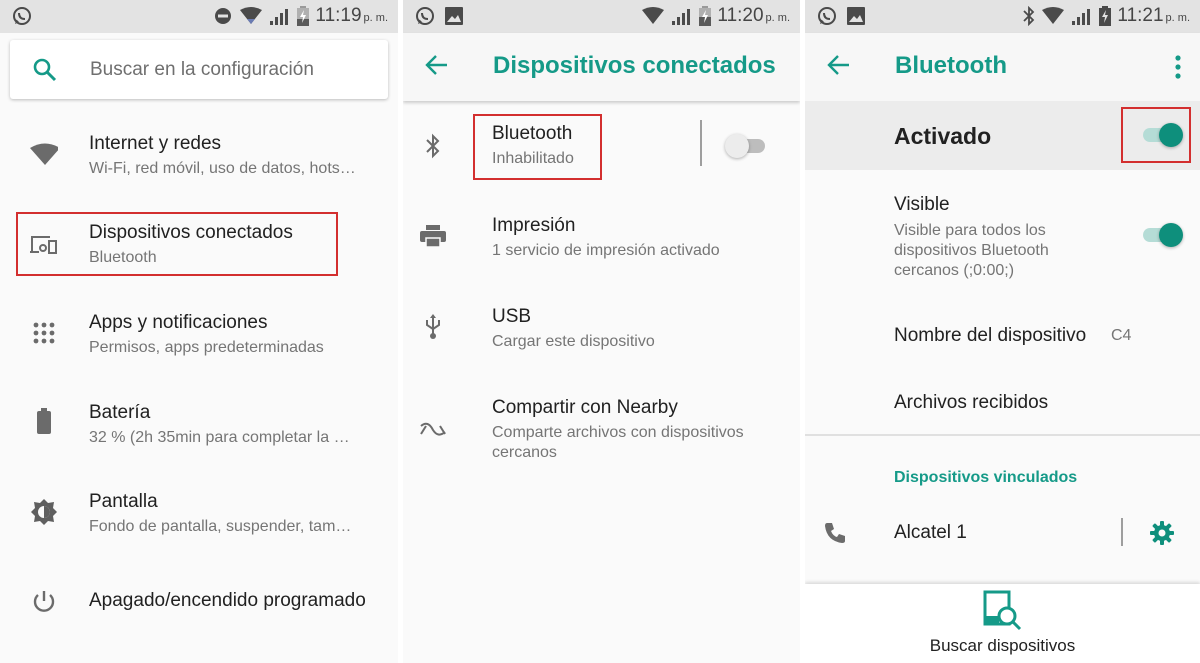 This screenshot has height=663, width=1200. I want to click on device-name-value: C4, so click(1121, 335).